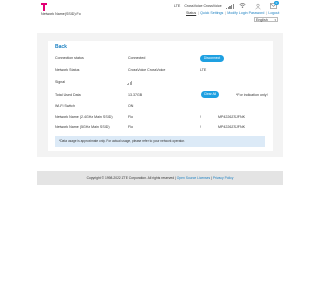 The image size is (320, 285). I want to click on user-icon, so click(258, 6).